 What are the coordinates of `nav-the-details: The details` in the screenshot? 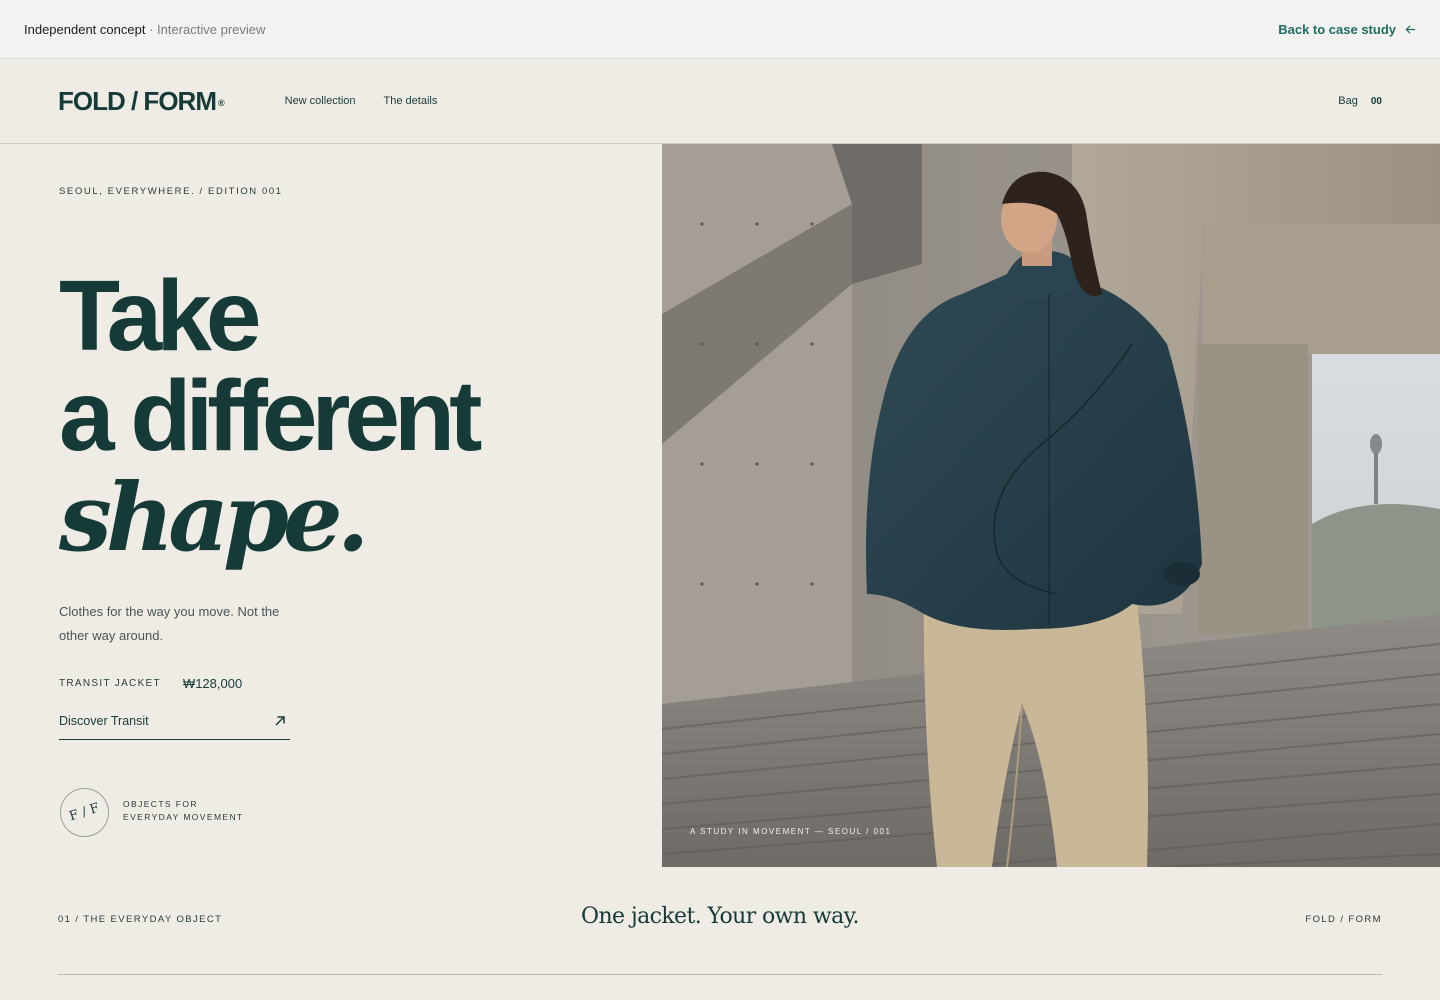 It's located at (411, 101).